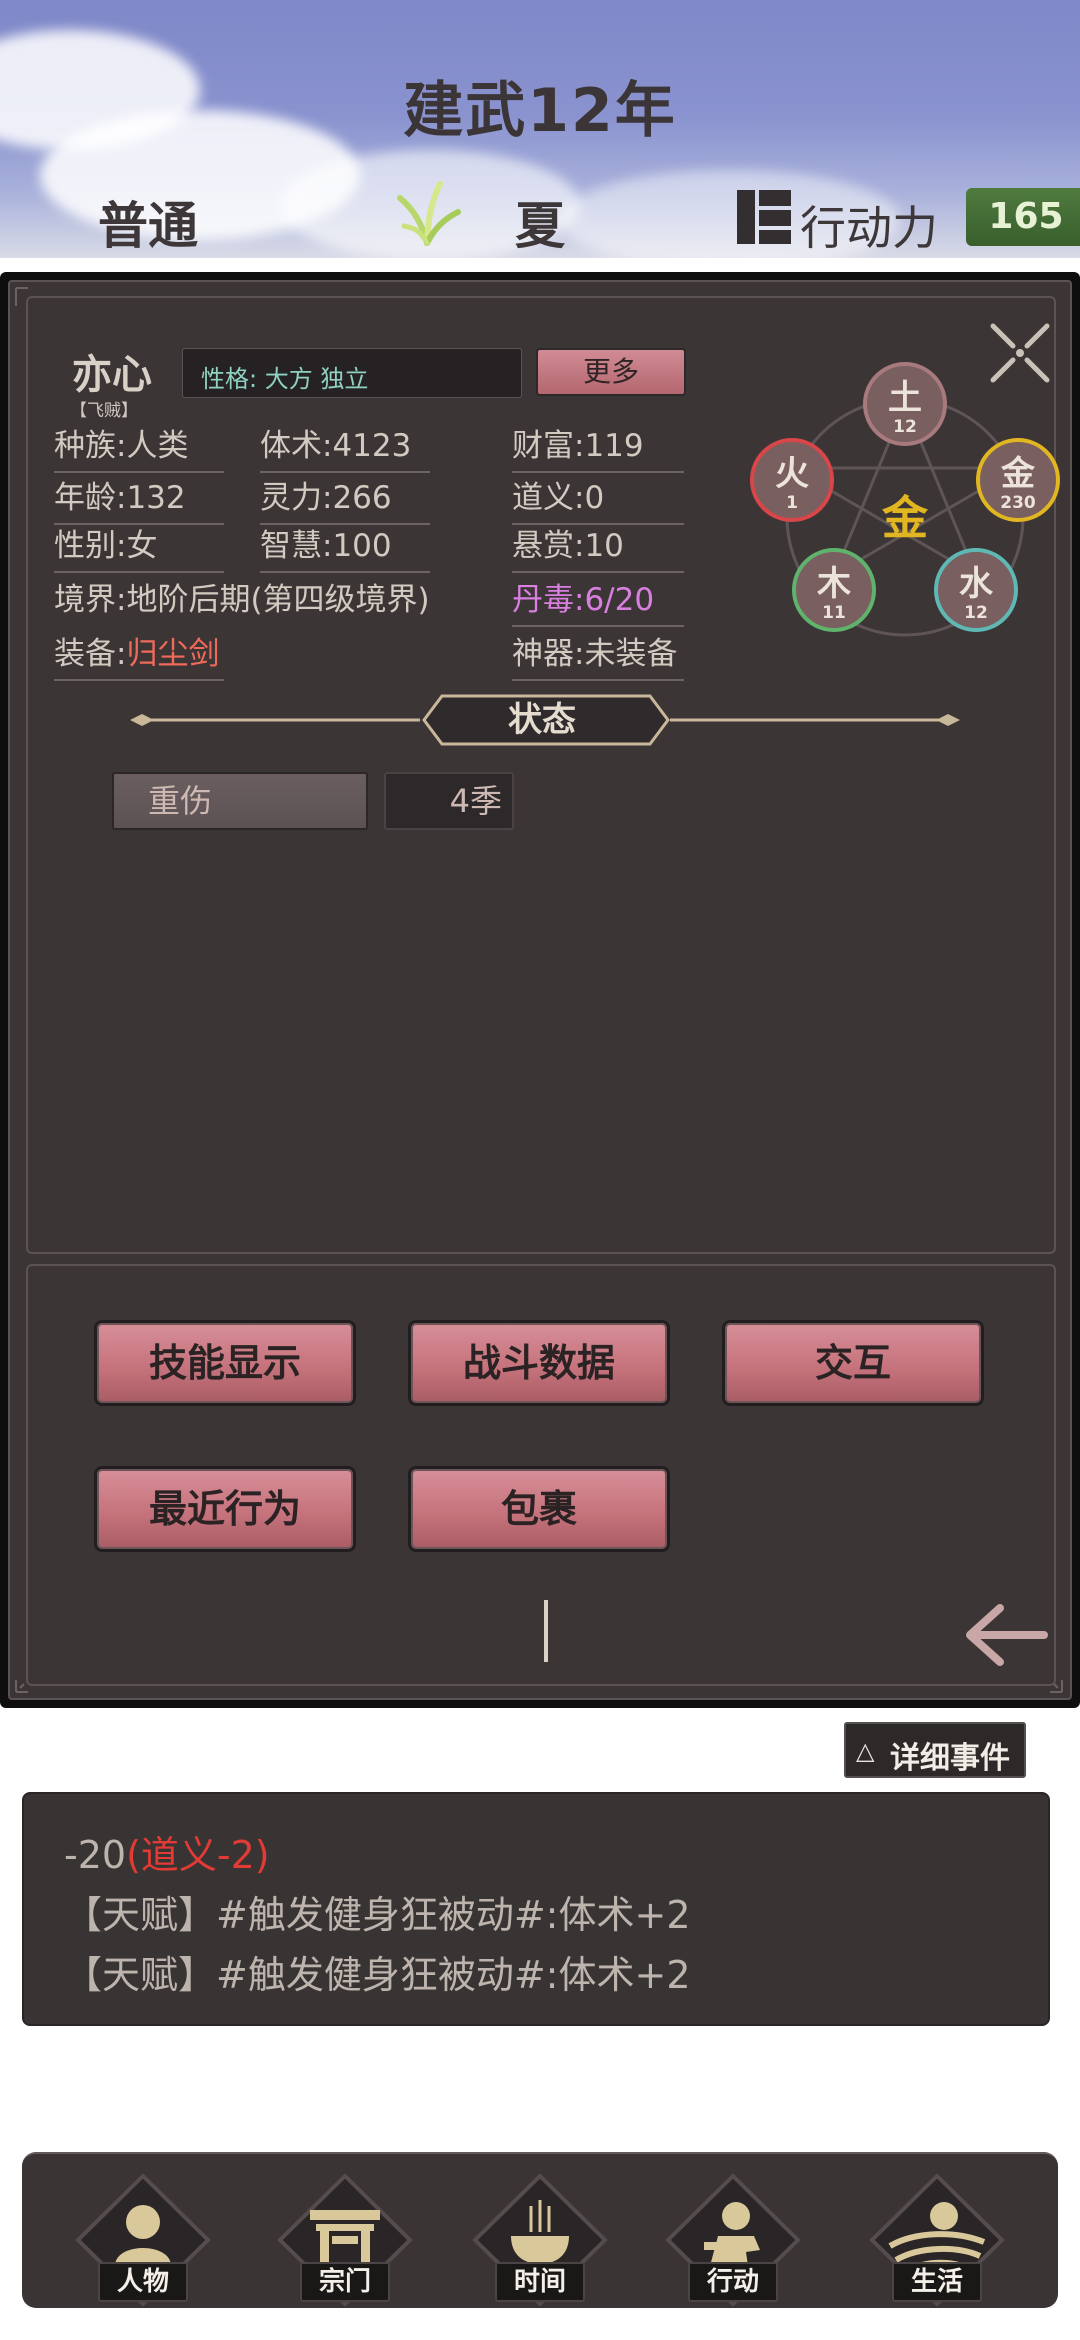 The image size is (1080, 2340). I want to click on status-effect-name: 重伤, so click(240, 801).